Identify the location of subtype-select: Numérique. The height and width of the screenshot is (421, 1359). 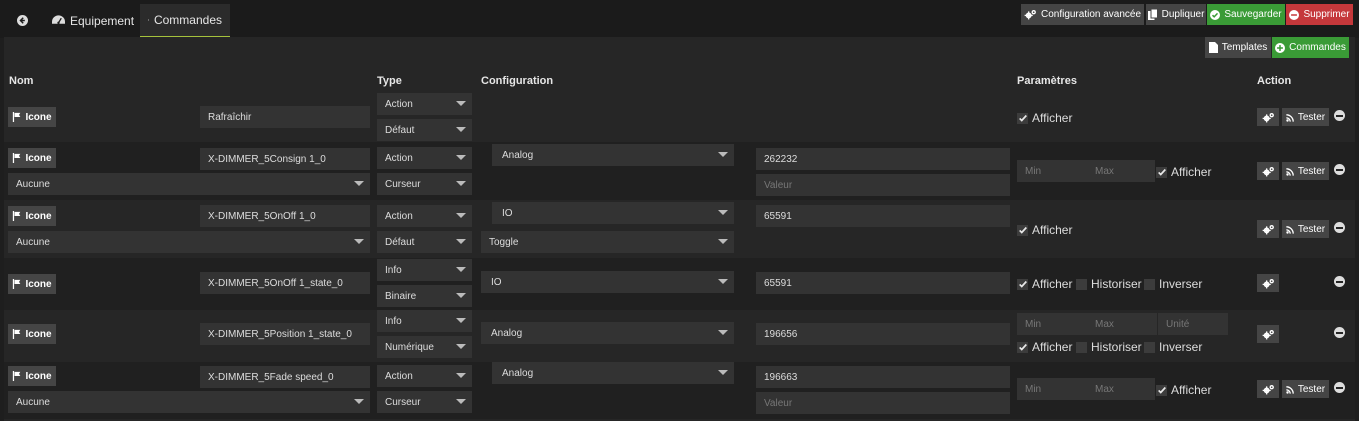
(424, 347).